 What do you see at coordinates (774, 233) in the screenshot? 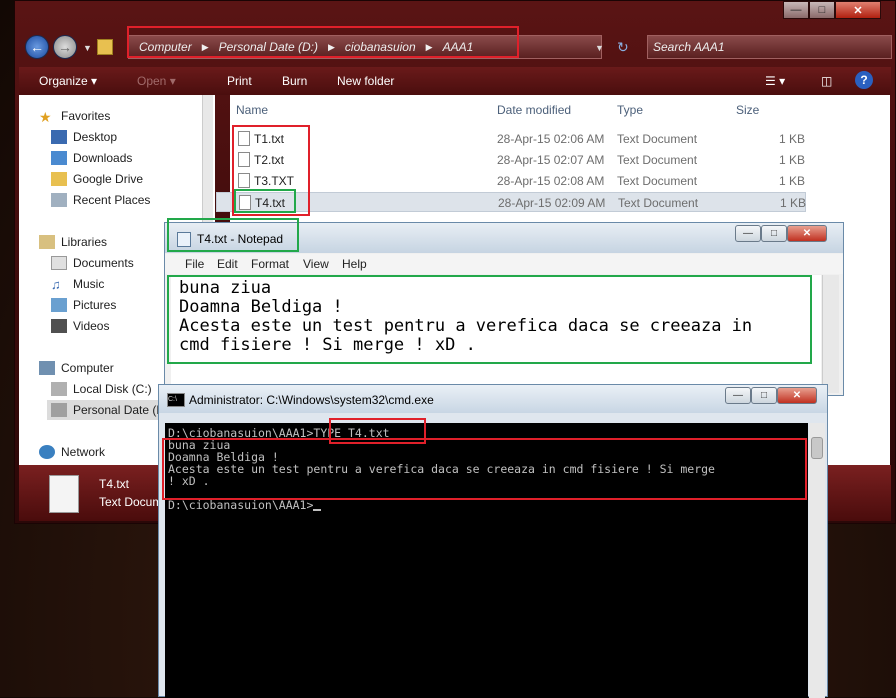
I see `notepad-maximize-button: □` at bounding box center [774, 233].